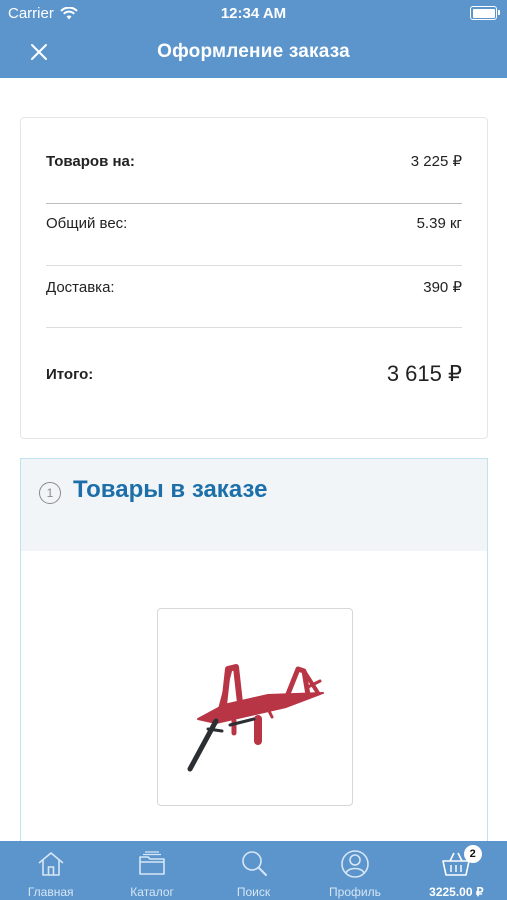 This screenshot has width=507, height=900. Describe the element at coordinates (355, 892) in the screenshot. I see `tab-label: Профиль` at that location.